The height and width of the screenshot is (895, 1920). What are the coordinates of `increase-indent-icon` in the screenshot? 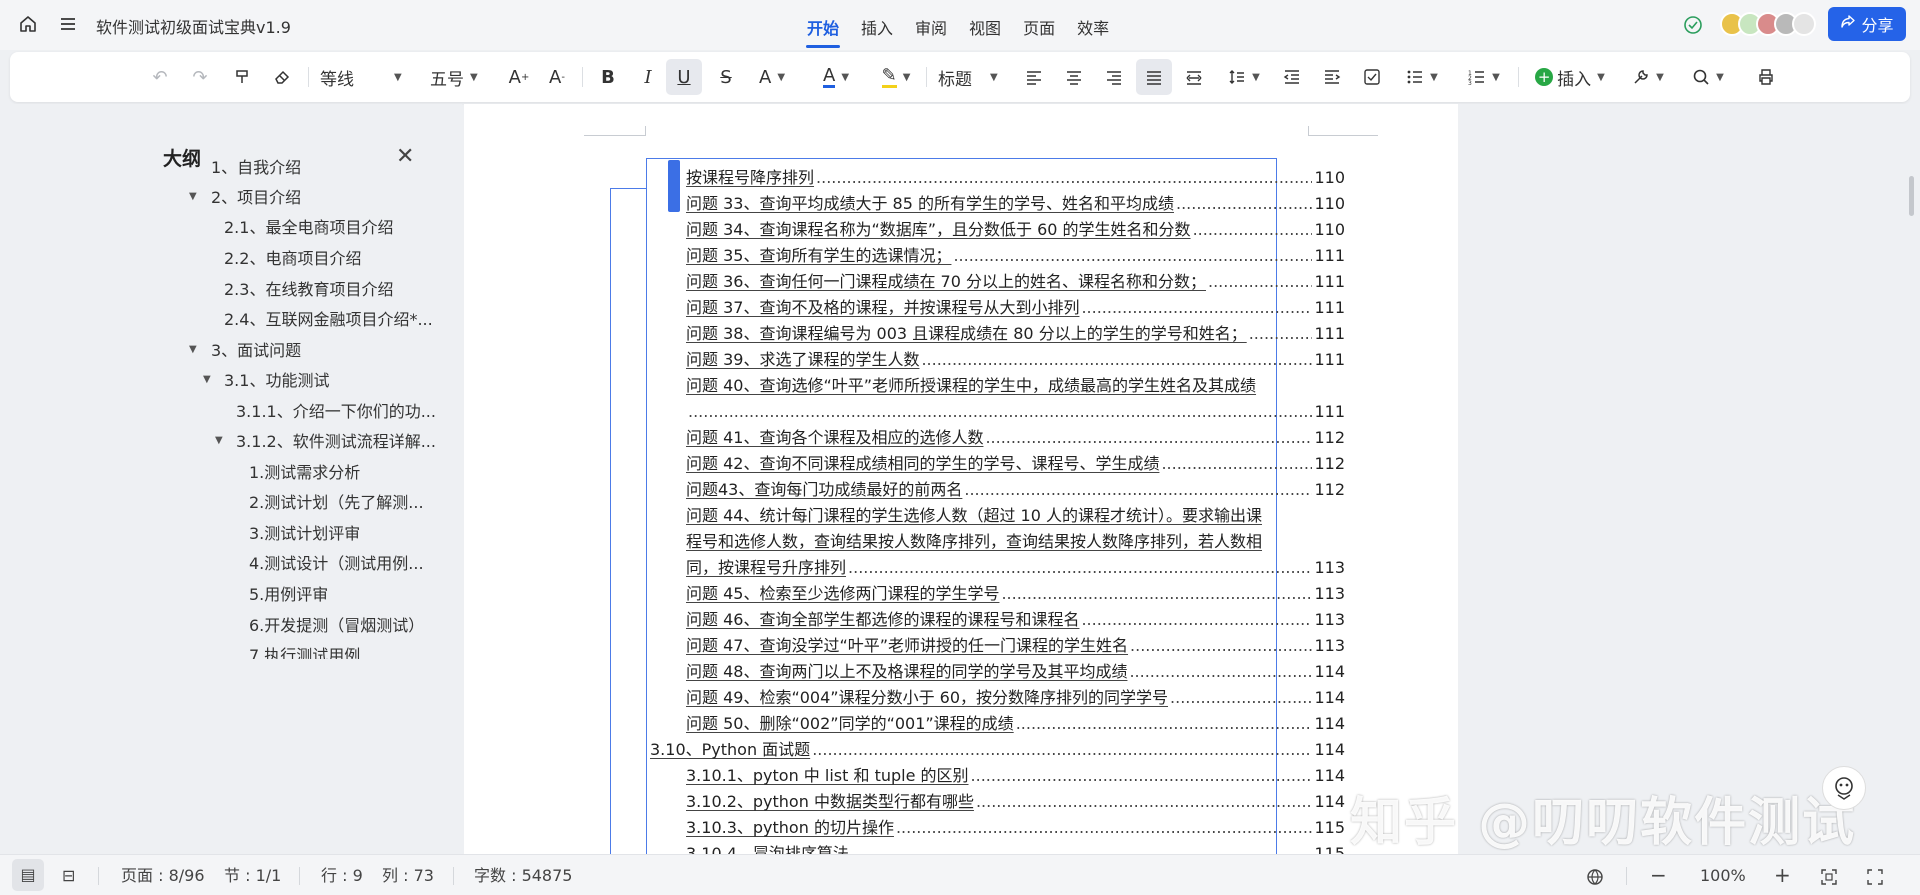 It's located at (1332, 77).